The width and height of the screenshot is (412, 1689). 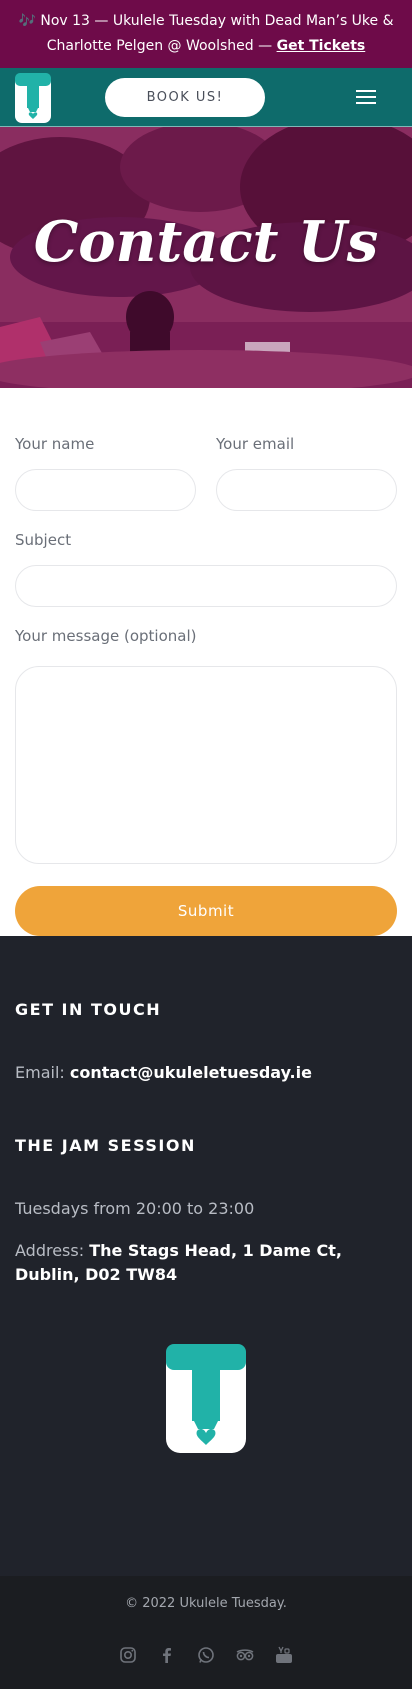 I want to click on message-label: Your message (optional), so click(x=106, y=636).